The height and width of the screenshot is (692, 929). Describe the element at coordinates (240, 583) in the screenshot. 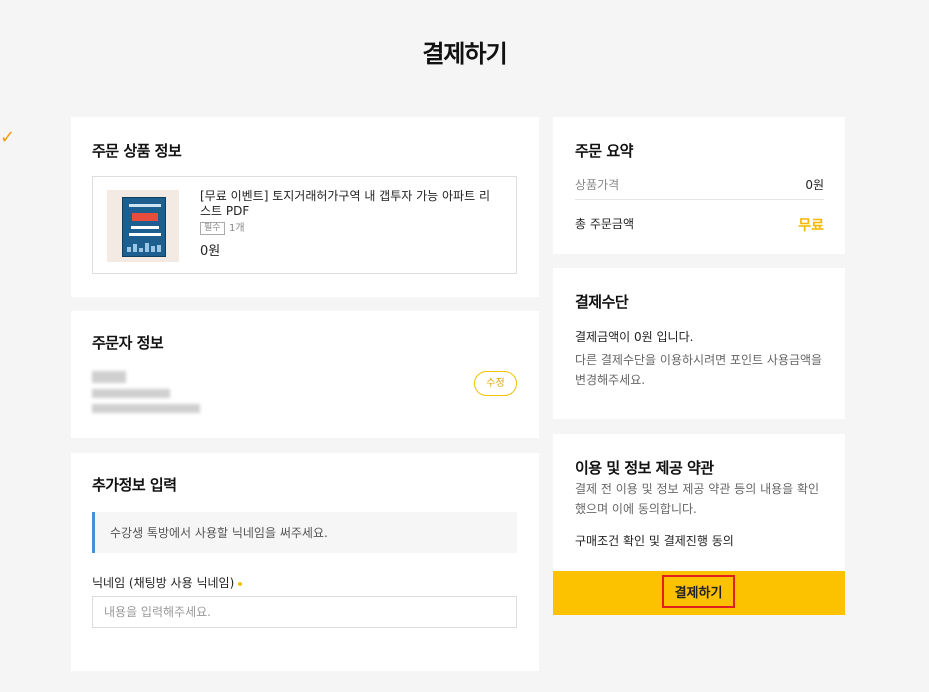

I see `required-dot-icon` at that location.